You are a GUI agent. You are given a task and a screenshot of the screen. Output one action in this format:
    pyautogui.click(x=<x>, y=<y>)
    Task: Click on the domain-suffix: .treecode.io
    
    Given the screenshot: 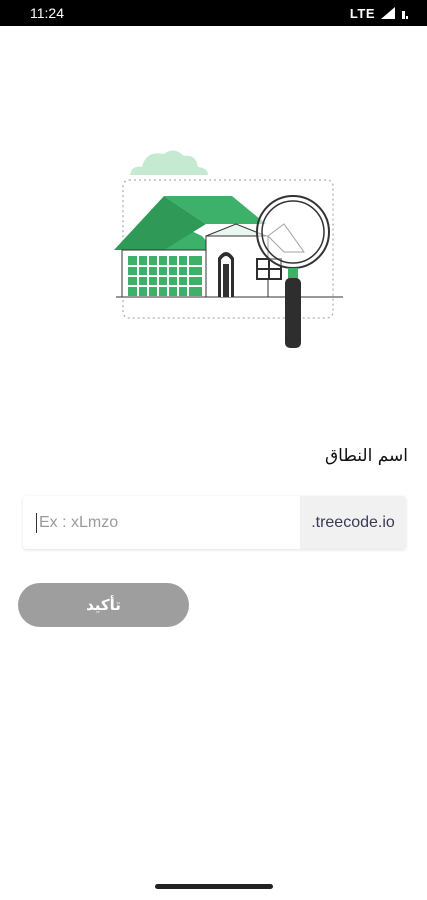 What is the action you would take?
    pyautogui.click(x=353, y=522)
    